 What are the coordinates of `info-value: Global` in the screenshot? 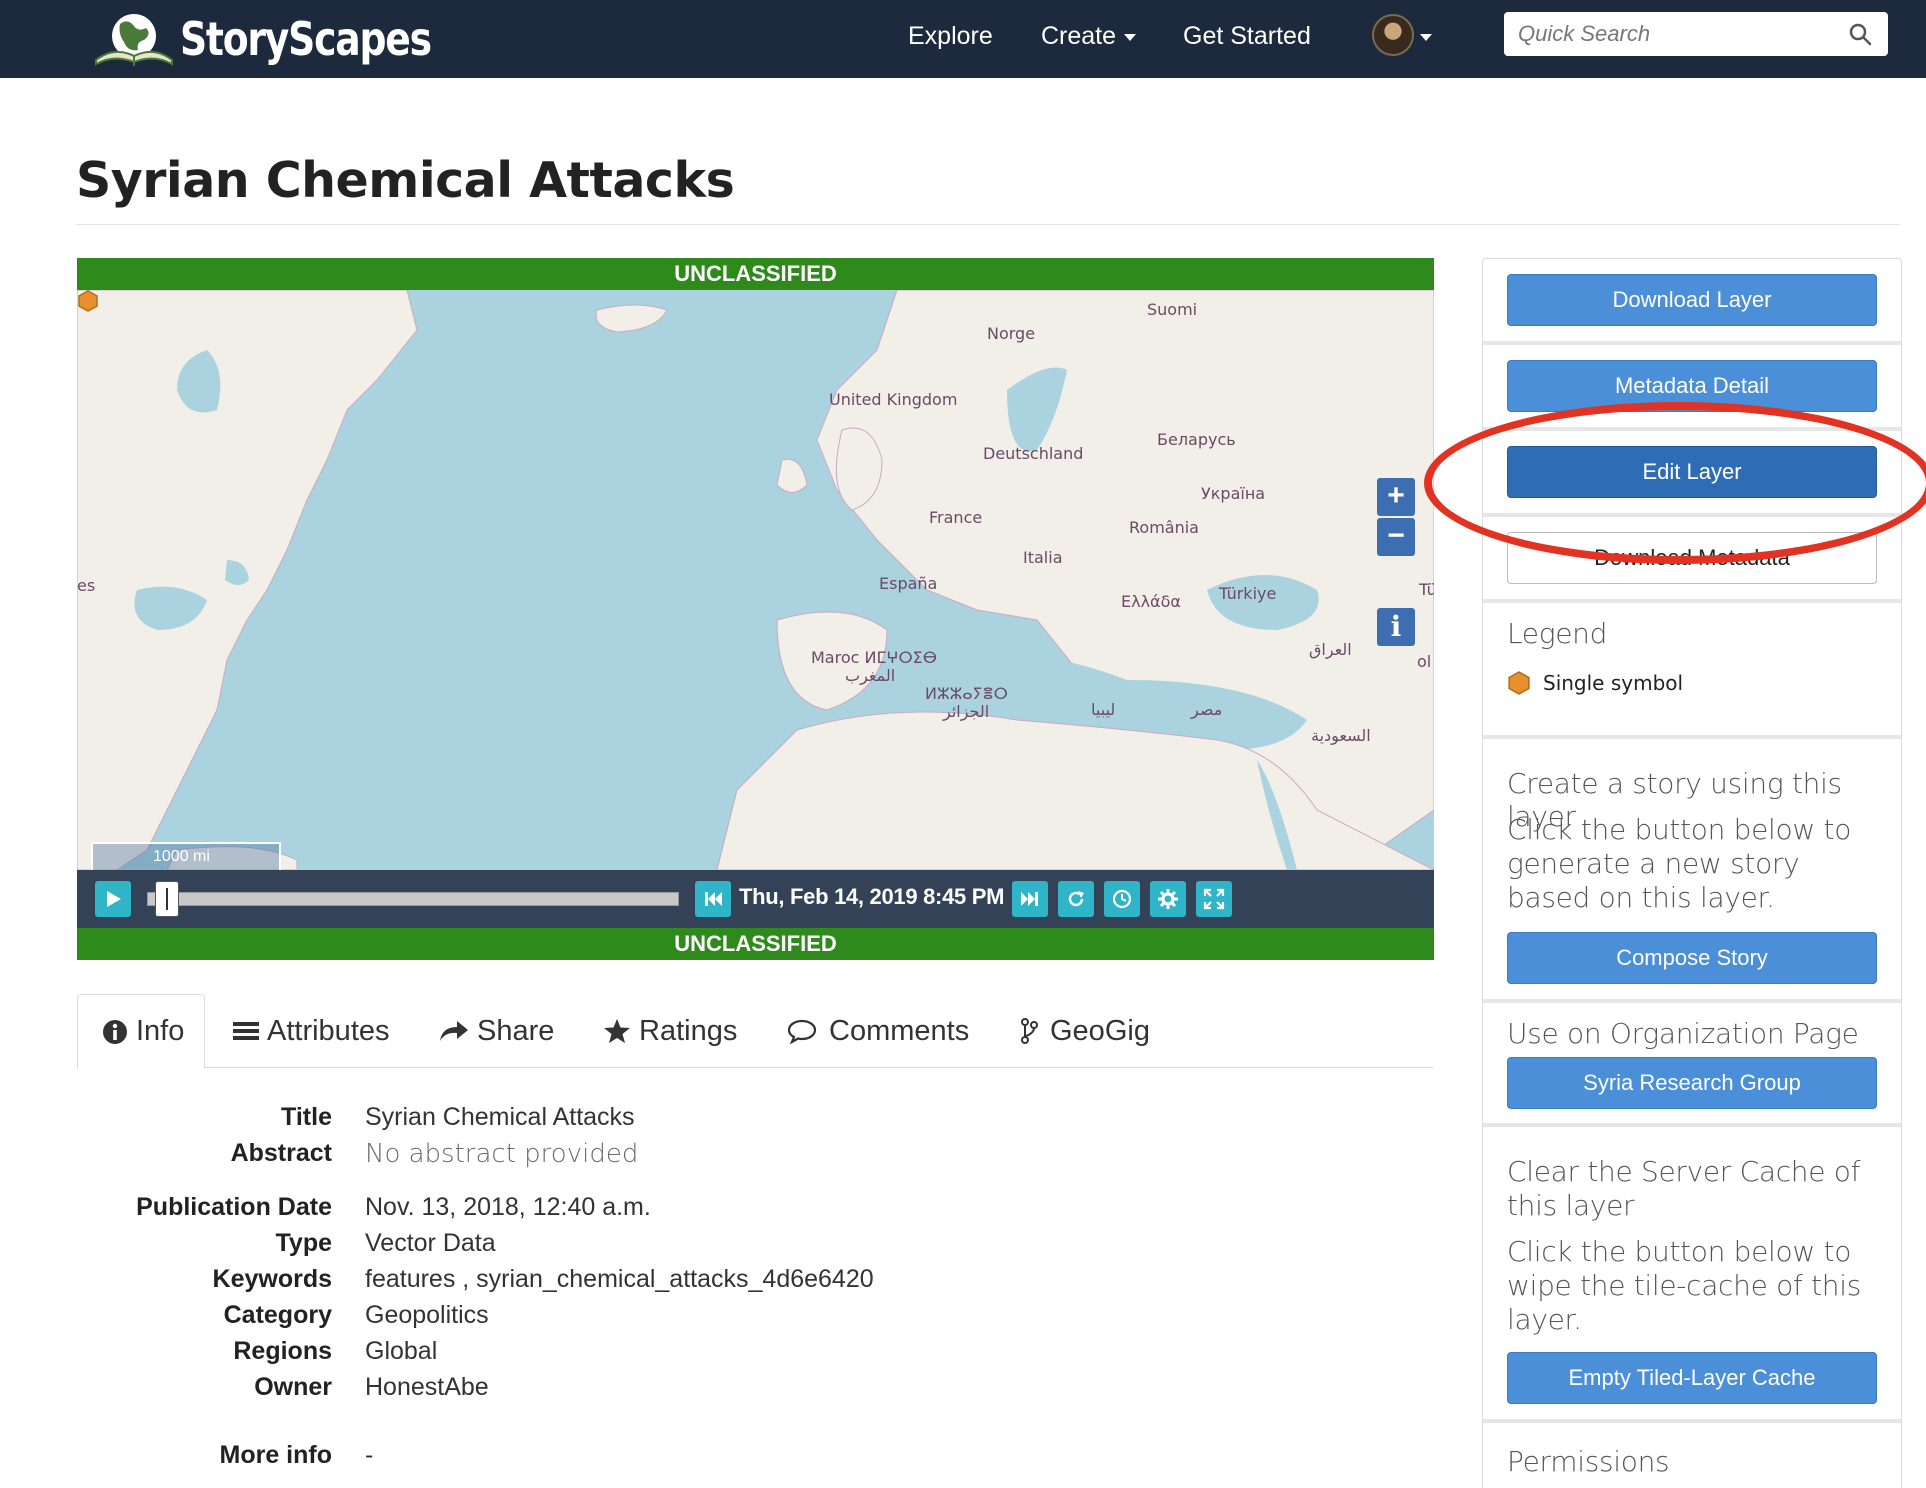 It's located at (401, 1351).